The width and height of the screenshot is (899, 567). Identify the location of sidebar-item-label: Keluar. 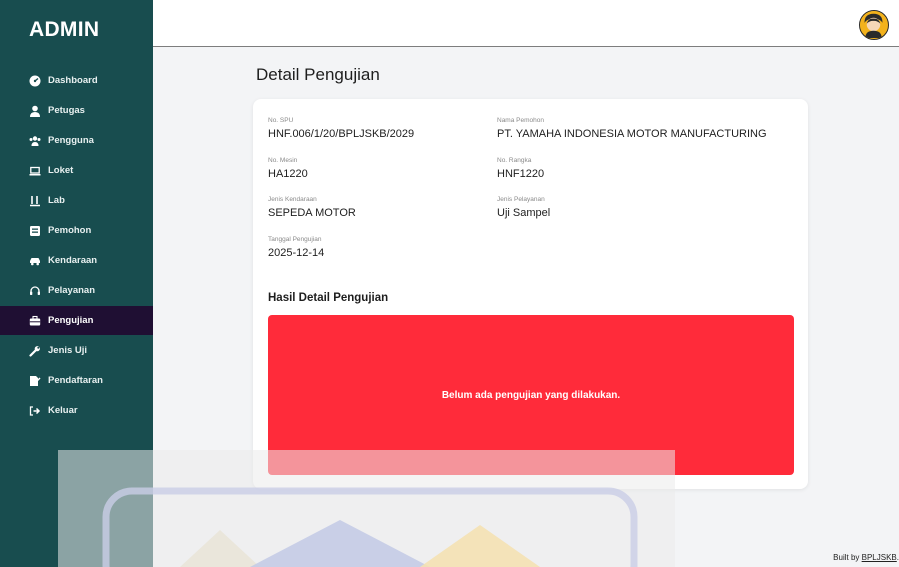
(63, 410).